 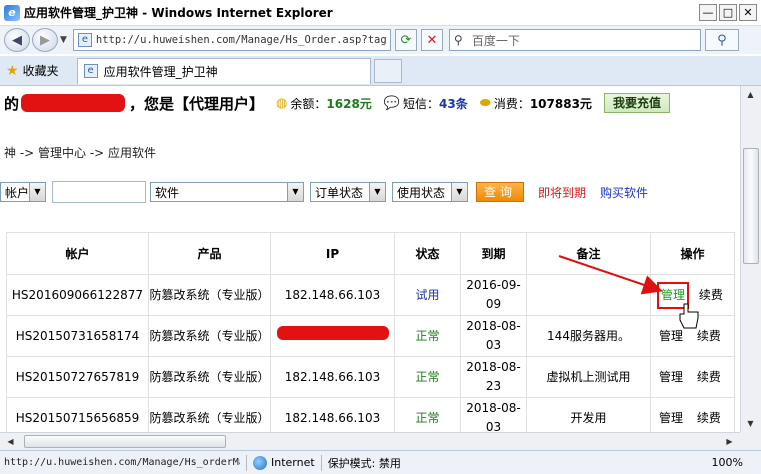 What do you see at coordinates (750, 94) in the screenshot?
I see `scroll-up-icon: ▲` at bounding box center [750, 94].